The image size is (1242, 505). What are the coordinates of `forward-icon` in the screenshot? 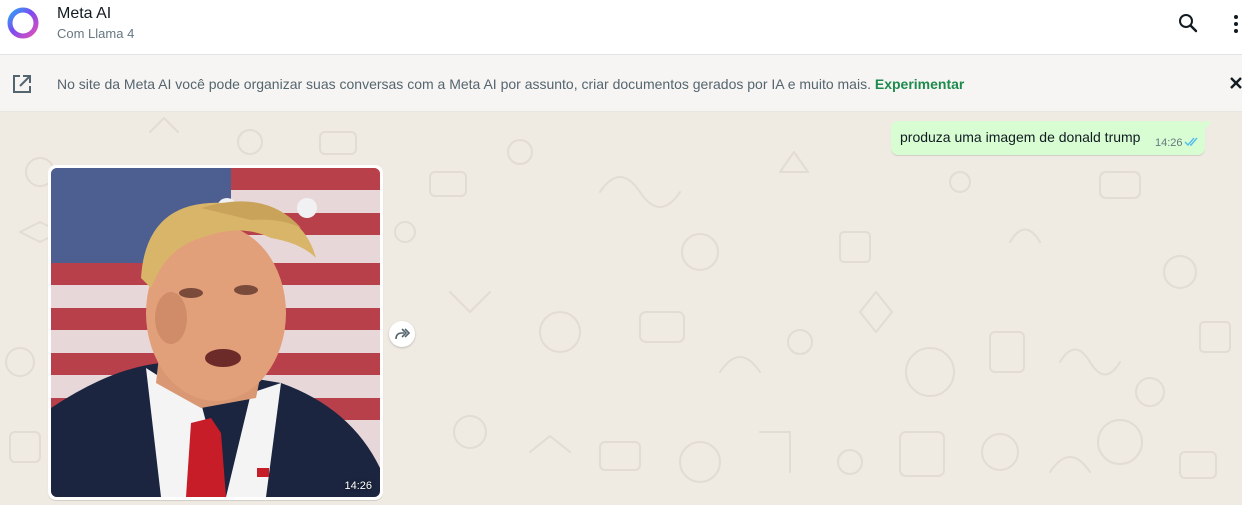 It's located at (402, 334).